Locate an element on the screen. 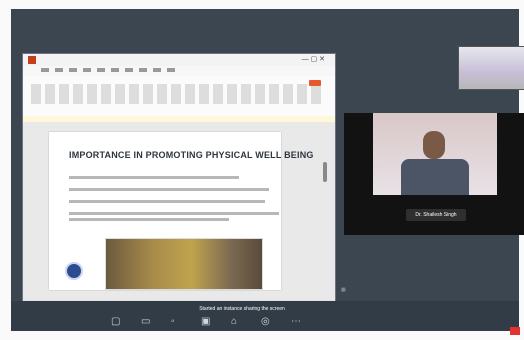  screen-share-status: Started an instance sharing the screen is located at coordinates (242, 309).